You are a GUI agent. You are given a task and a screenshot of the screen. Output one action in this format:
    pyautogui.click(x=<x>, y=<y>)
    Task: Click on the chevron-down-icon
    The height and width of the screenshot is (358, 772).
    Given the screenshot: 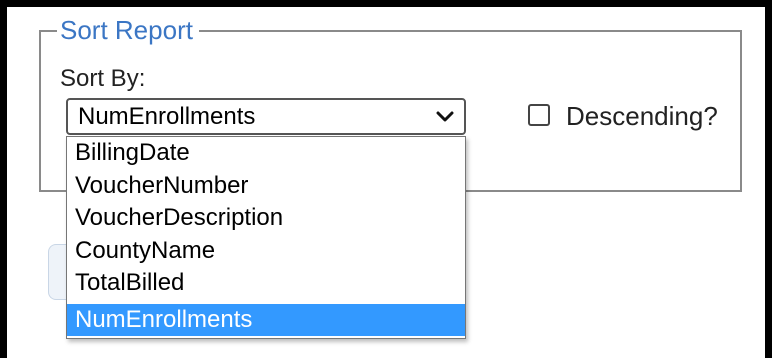 What is the action you would take?
    pyautogui.click(x=445, y=116)
    